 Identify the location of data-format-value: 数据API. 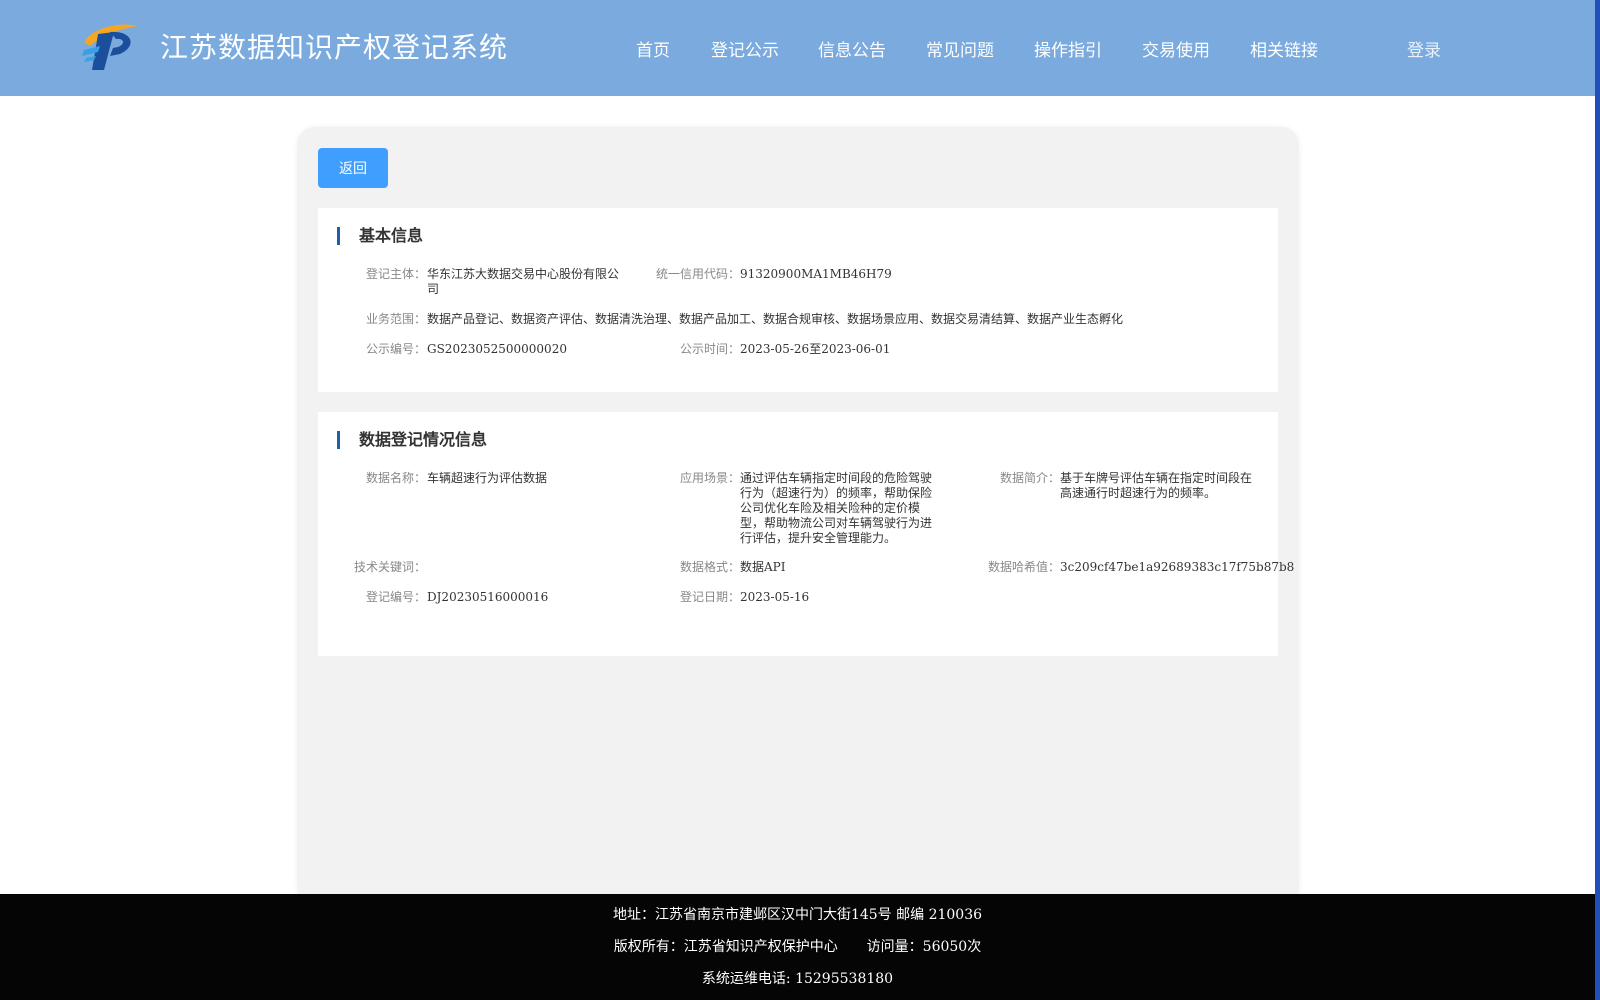
(763, 567).